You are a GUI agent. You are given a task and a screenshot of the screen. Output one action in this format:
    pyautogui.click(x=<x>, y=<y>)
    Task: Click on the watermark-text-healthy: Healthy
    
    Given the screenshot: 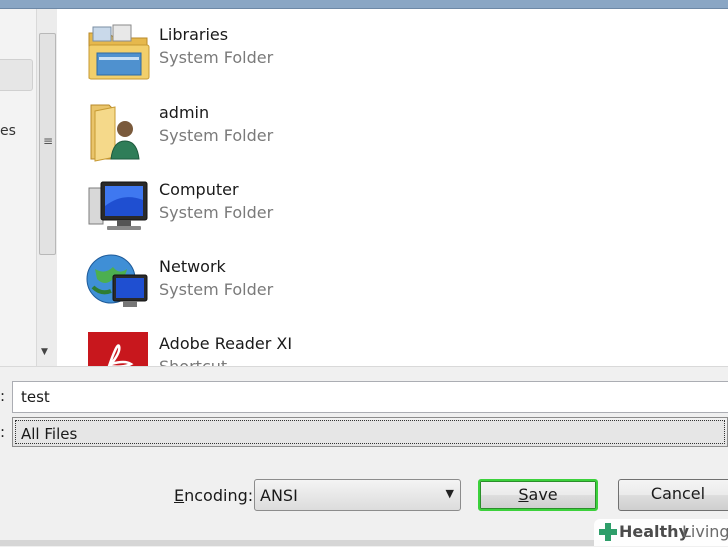 What is the action you would take?
    pyautogui.click(x=654, y=531)
    